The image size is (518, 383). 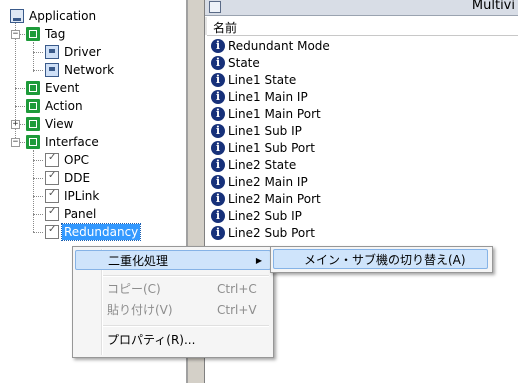 I want to click on list-item-label: Line2 Sub IP, so click(x=265, y=215).